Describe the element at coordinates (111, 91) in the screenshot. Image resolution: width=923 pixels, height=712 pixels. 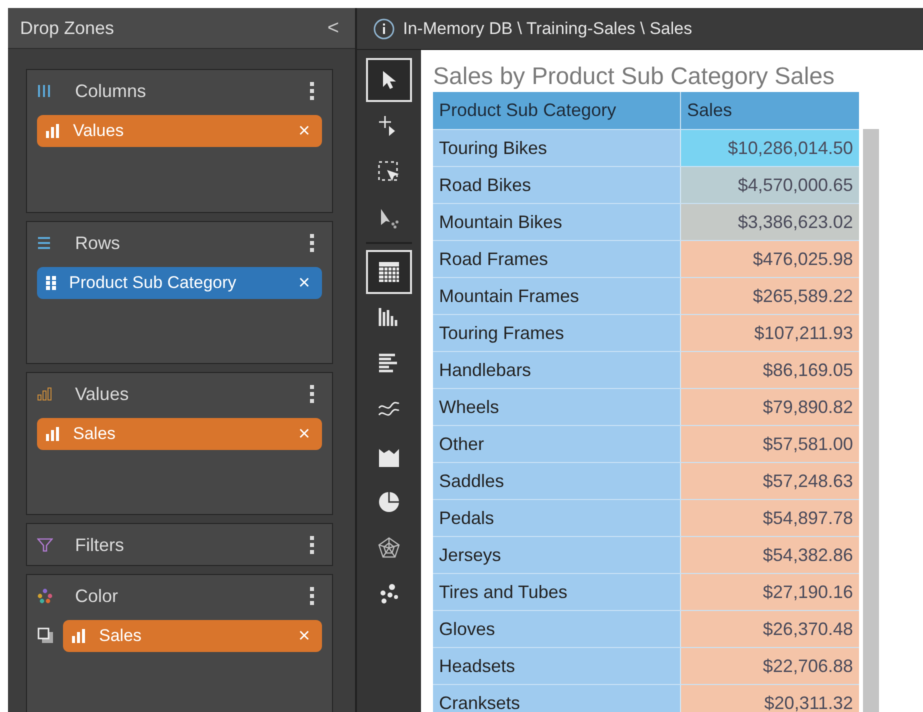
I see `zone-title: Columns` at that location.